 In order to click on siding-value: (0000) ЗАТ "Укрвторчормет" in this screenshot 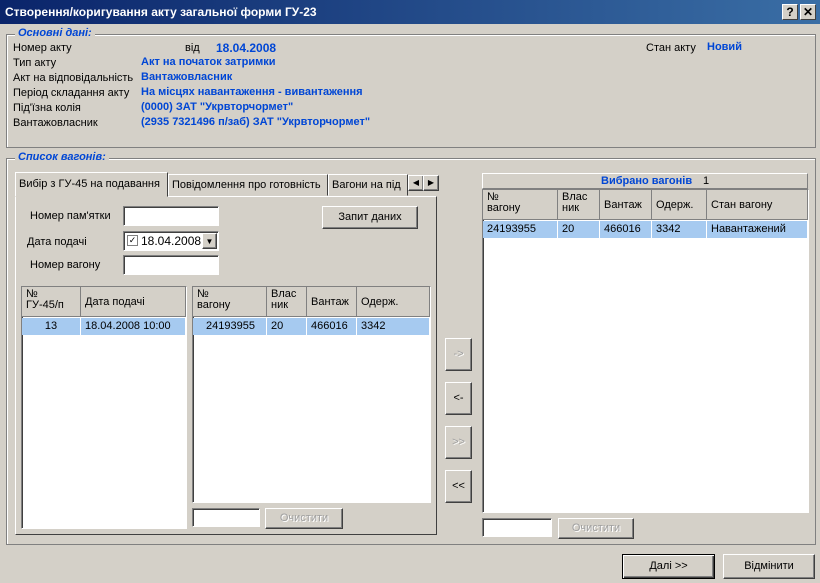, I will do `click(217, 107)`.